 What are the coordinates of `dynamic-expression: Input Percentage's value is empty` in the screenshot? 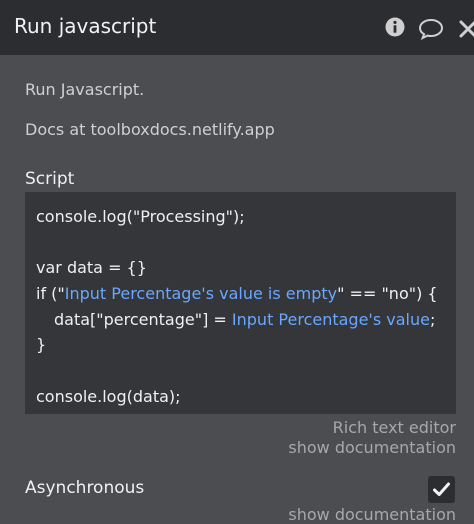 It's located at (201, 293).